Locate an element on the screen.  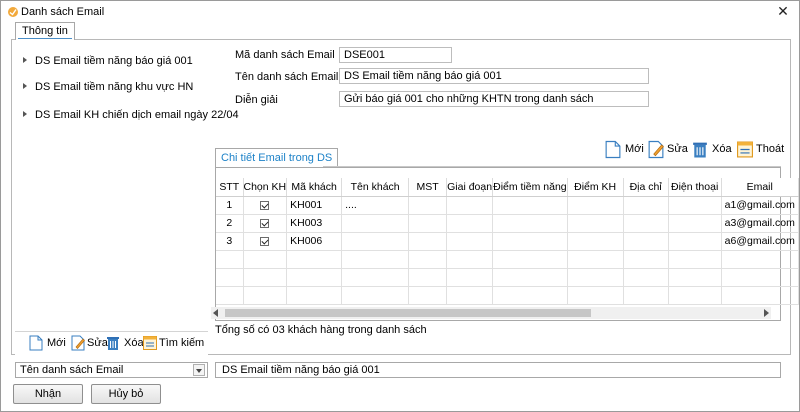
tree-toolbar: Mới Sửa Xóa Tìm kiếm is located at coordinates (111, 342).